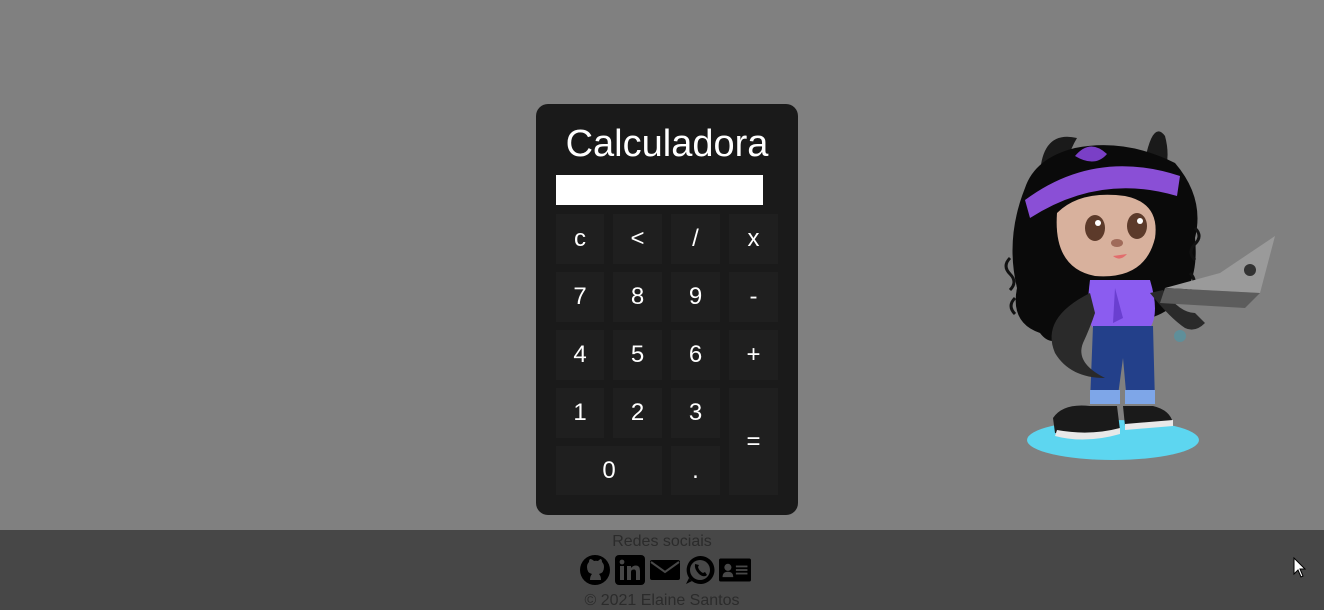 The height and width of the screenshot is (610, 1324). Describe the element at coordinates (662, 541) in the screenshot. I see `footer-heading: Redes sociais` at that location.